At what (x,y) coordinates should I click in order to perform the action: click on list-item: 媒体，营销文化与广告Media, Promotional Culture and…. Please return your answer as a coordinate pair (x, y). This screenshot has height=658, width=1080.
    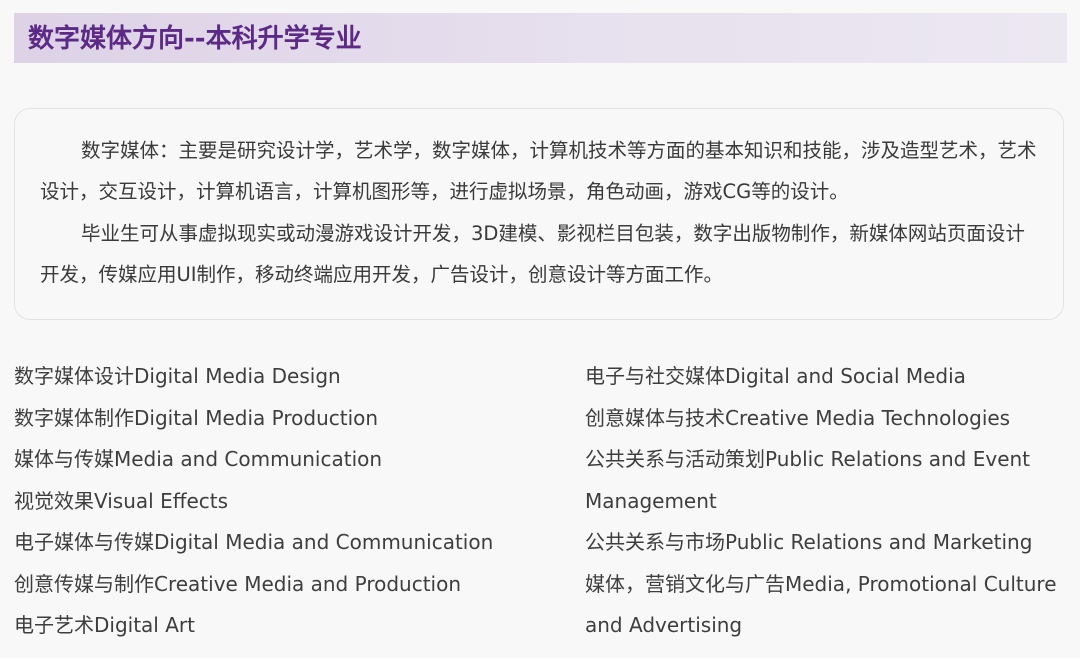
    Looking at the image, I should click on (821, 604).